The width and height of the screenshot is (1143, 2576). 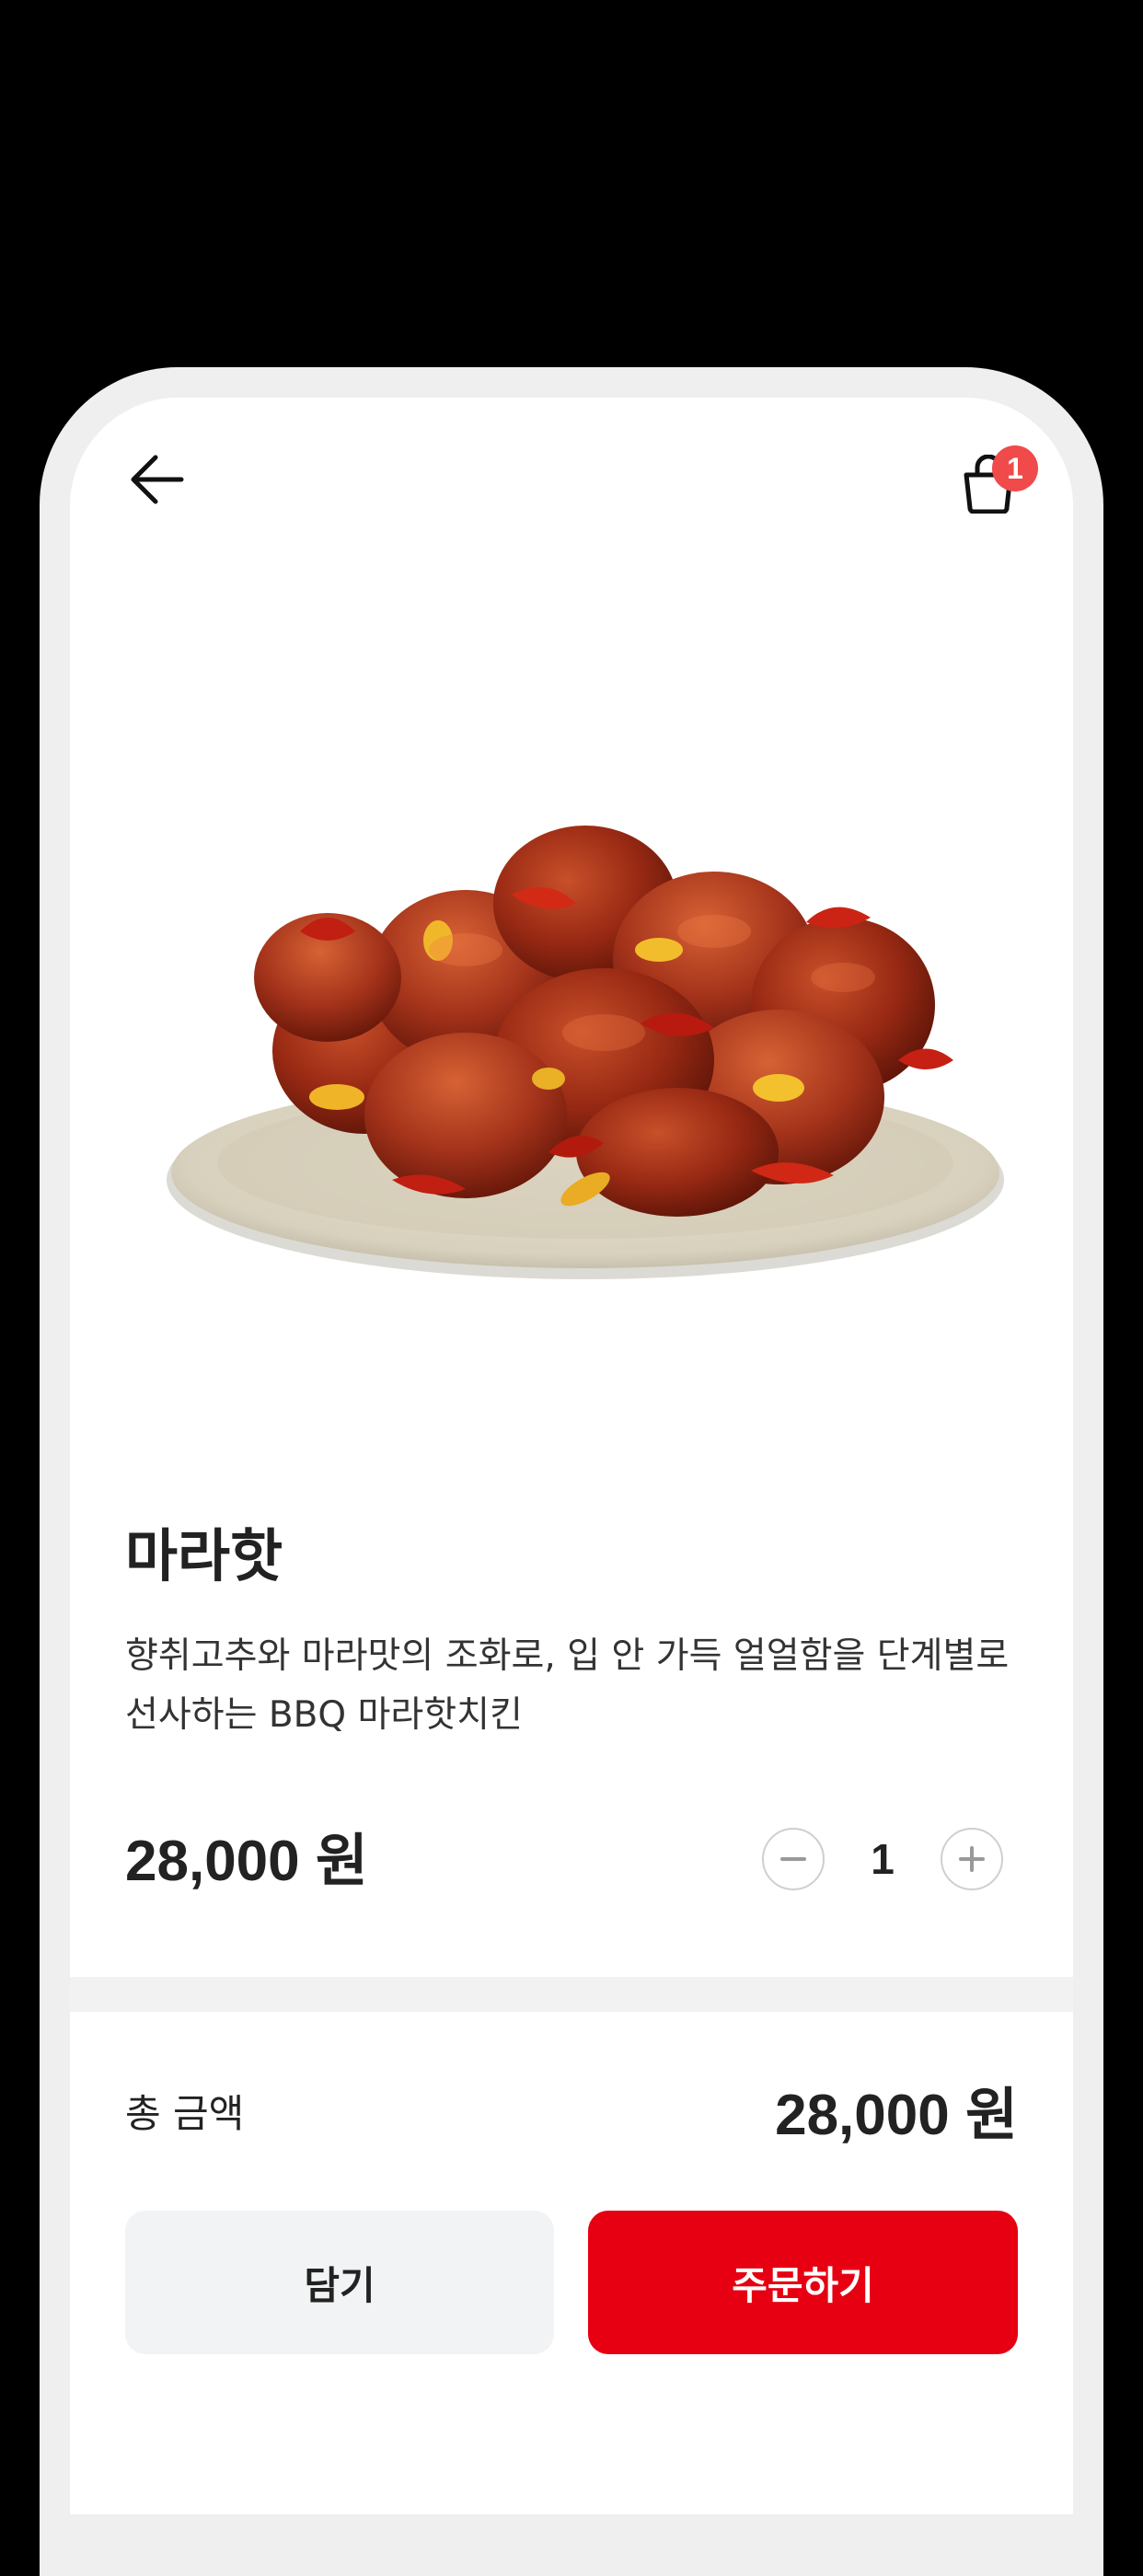 I want to click on minus-icon, so click(x=793, y=1859).